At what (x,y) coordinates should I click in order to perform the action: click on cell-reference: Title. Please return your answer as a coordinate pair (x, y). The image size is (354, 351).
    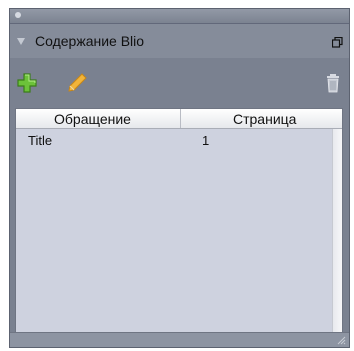
    Looking at the image, I should click on (40, 140).